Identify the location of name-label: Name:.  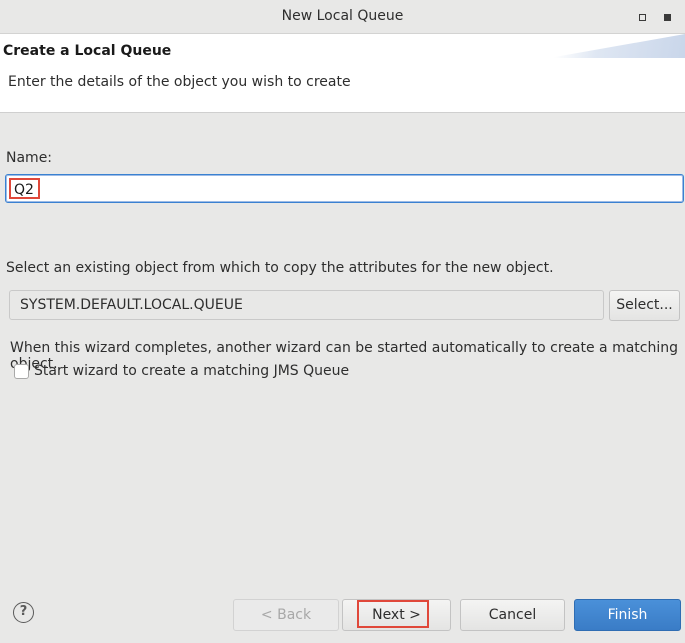
(29, 158).